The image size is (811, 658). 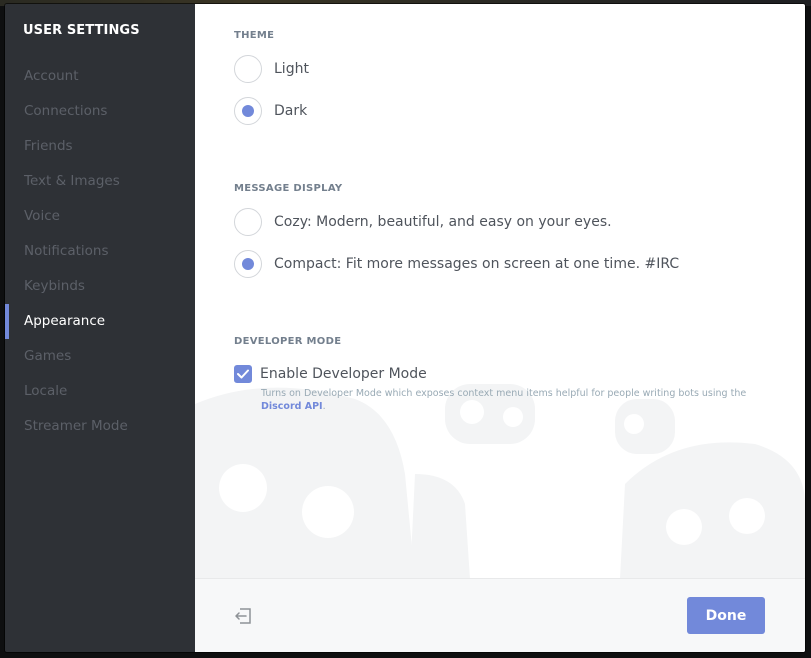 I want to click on sidebar-item-text-images: Text & Images, so click(x=100, y=181).